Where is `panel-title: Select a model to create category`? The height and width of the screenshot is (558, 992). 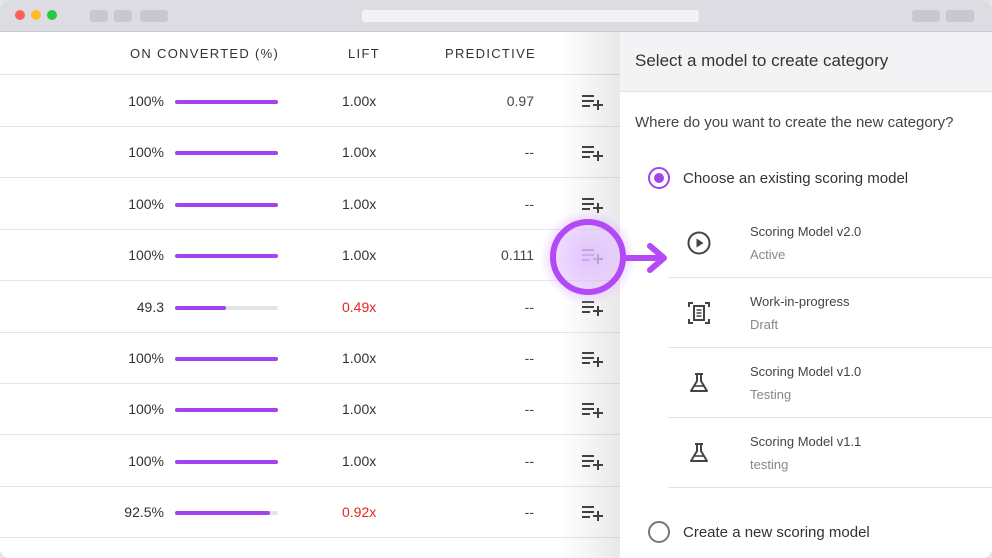
panel-title: Select a model to create category is located at coordinates (762, 60).